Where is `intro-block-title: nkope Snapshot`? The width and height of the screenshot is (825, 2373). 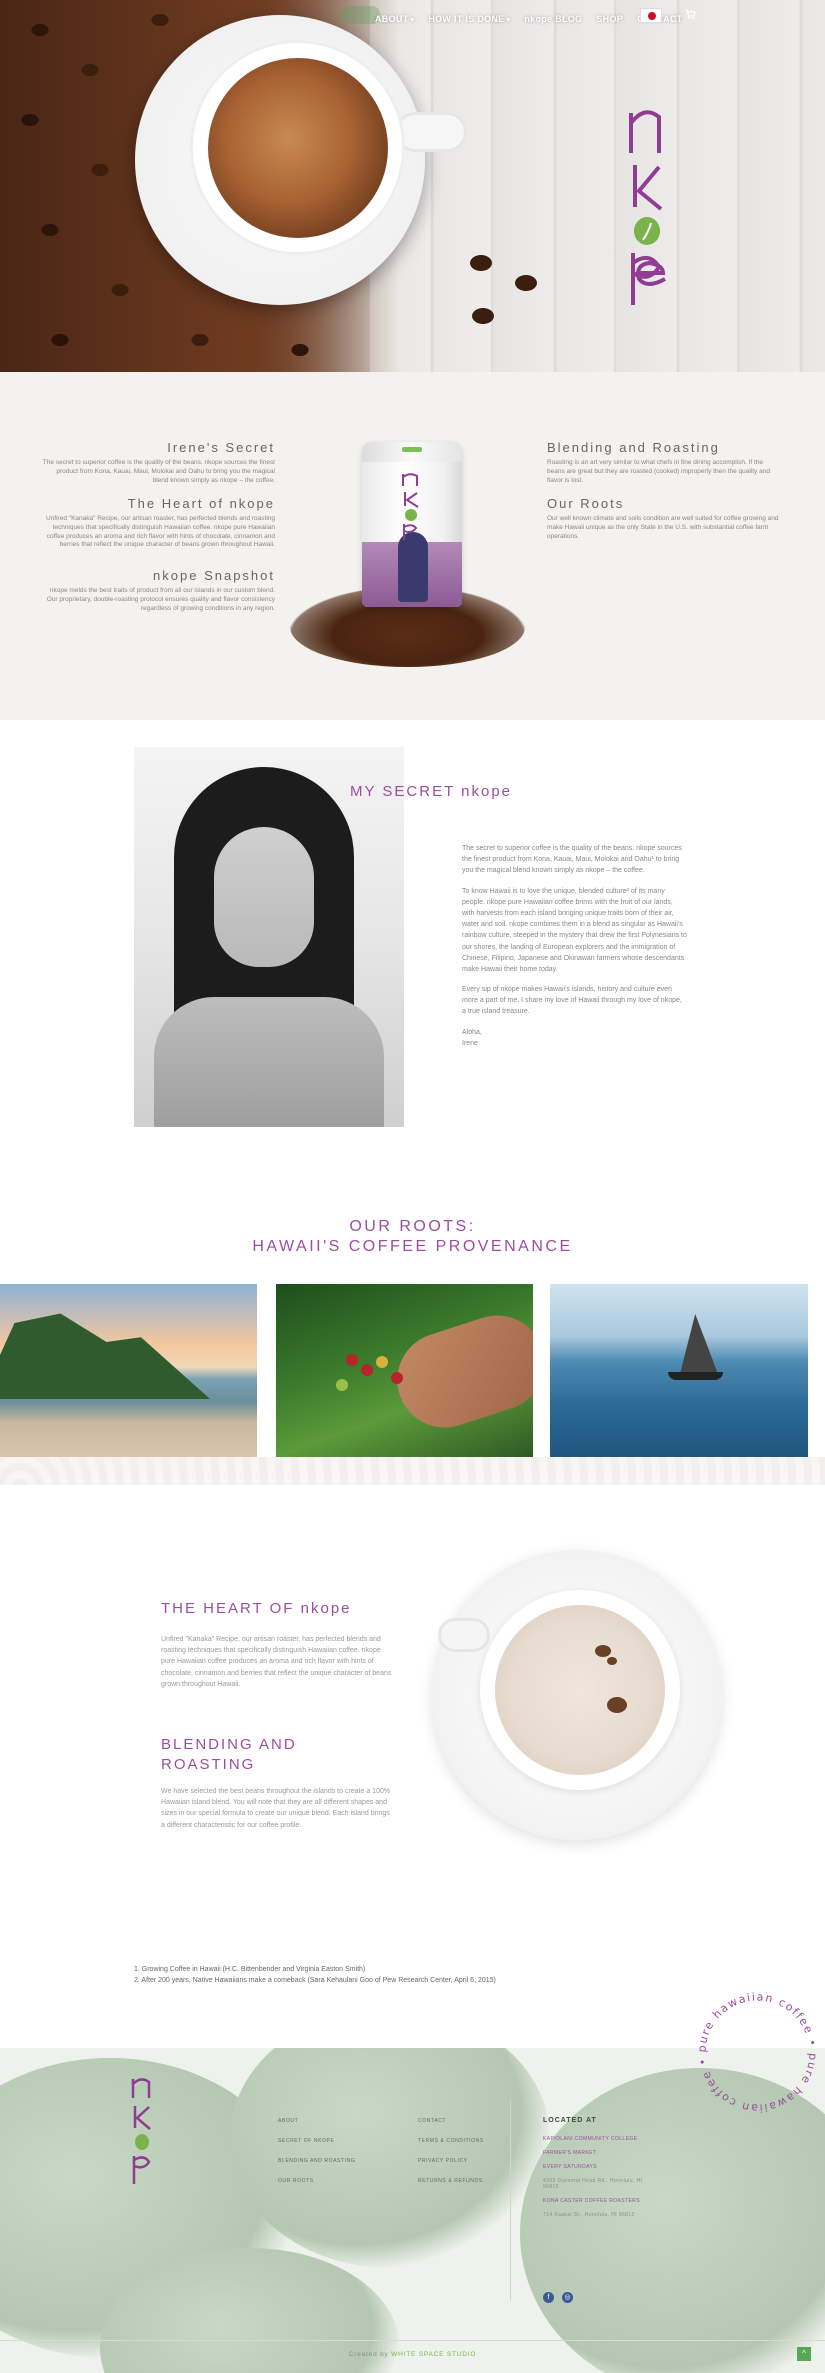
intro-block-title: nkope Snapshot is located at coordinates (214, 575).